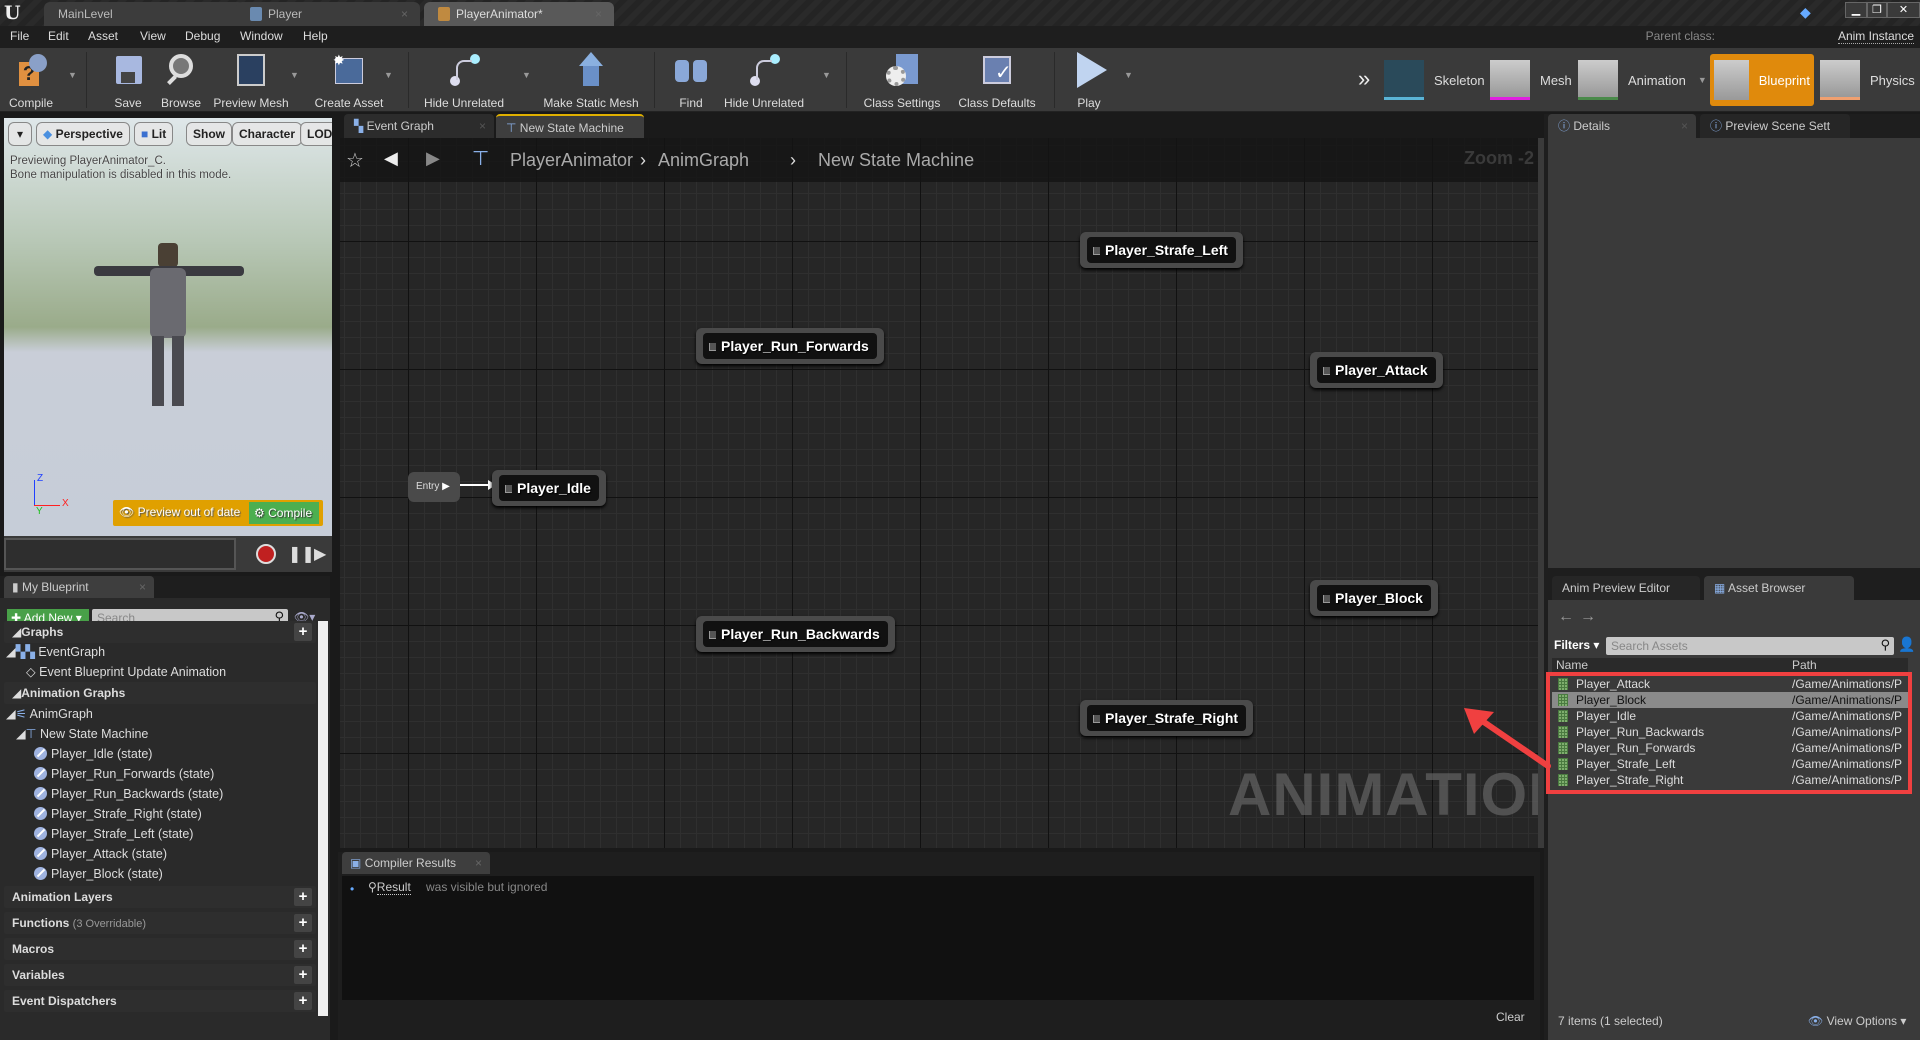 The width and height of the screenshot is (1920, 1040). What do you see at coordinates (433, 158) in the screenshot?
I see `forward-arrow-button: ▶` at bounding box center [433, 158].